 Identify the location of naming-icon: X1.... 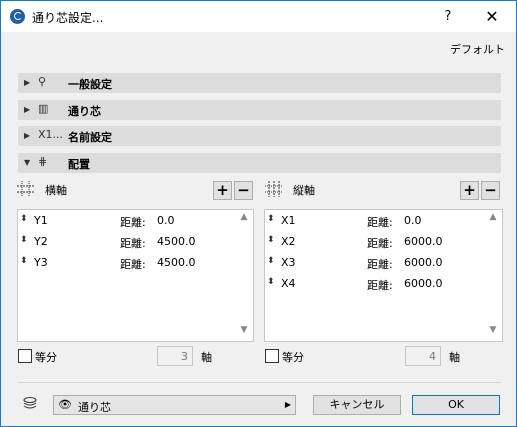
(51, 134).